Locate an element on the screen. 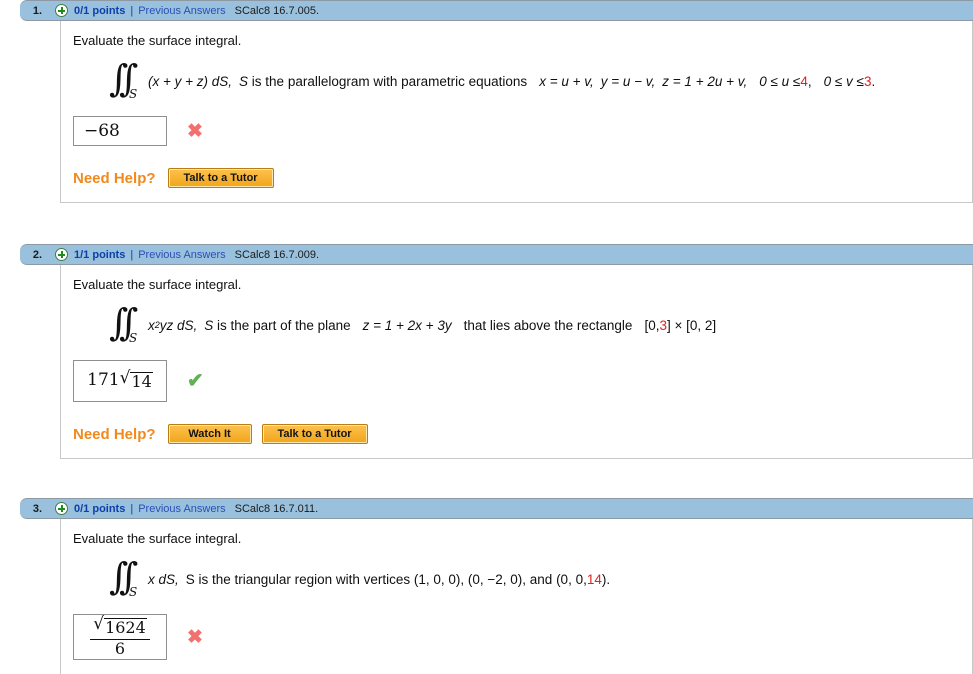 This screenshot has width=973, height=674. rectangle-middle-2: ] × [0, 2] is located at coordinates (691, 325).